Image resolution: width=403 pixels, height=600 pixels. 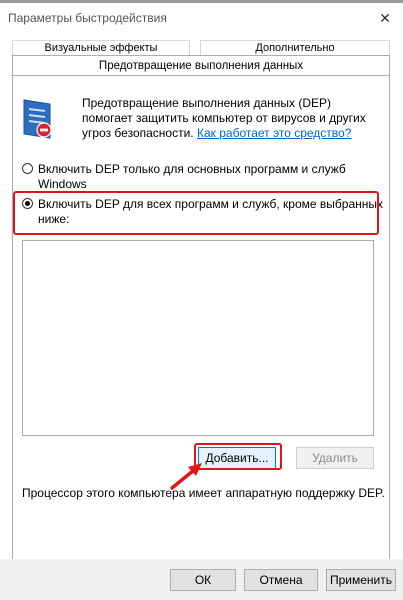 I want to click on how-it-works-link: Как работает это средство?, so click(x=274, y=133).